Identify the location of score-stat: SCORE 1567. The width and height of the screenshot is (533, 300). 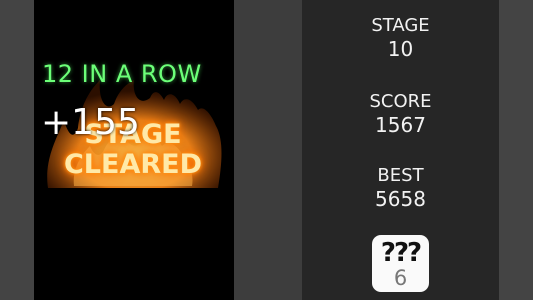
(400, 114).